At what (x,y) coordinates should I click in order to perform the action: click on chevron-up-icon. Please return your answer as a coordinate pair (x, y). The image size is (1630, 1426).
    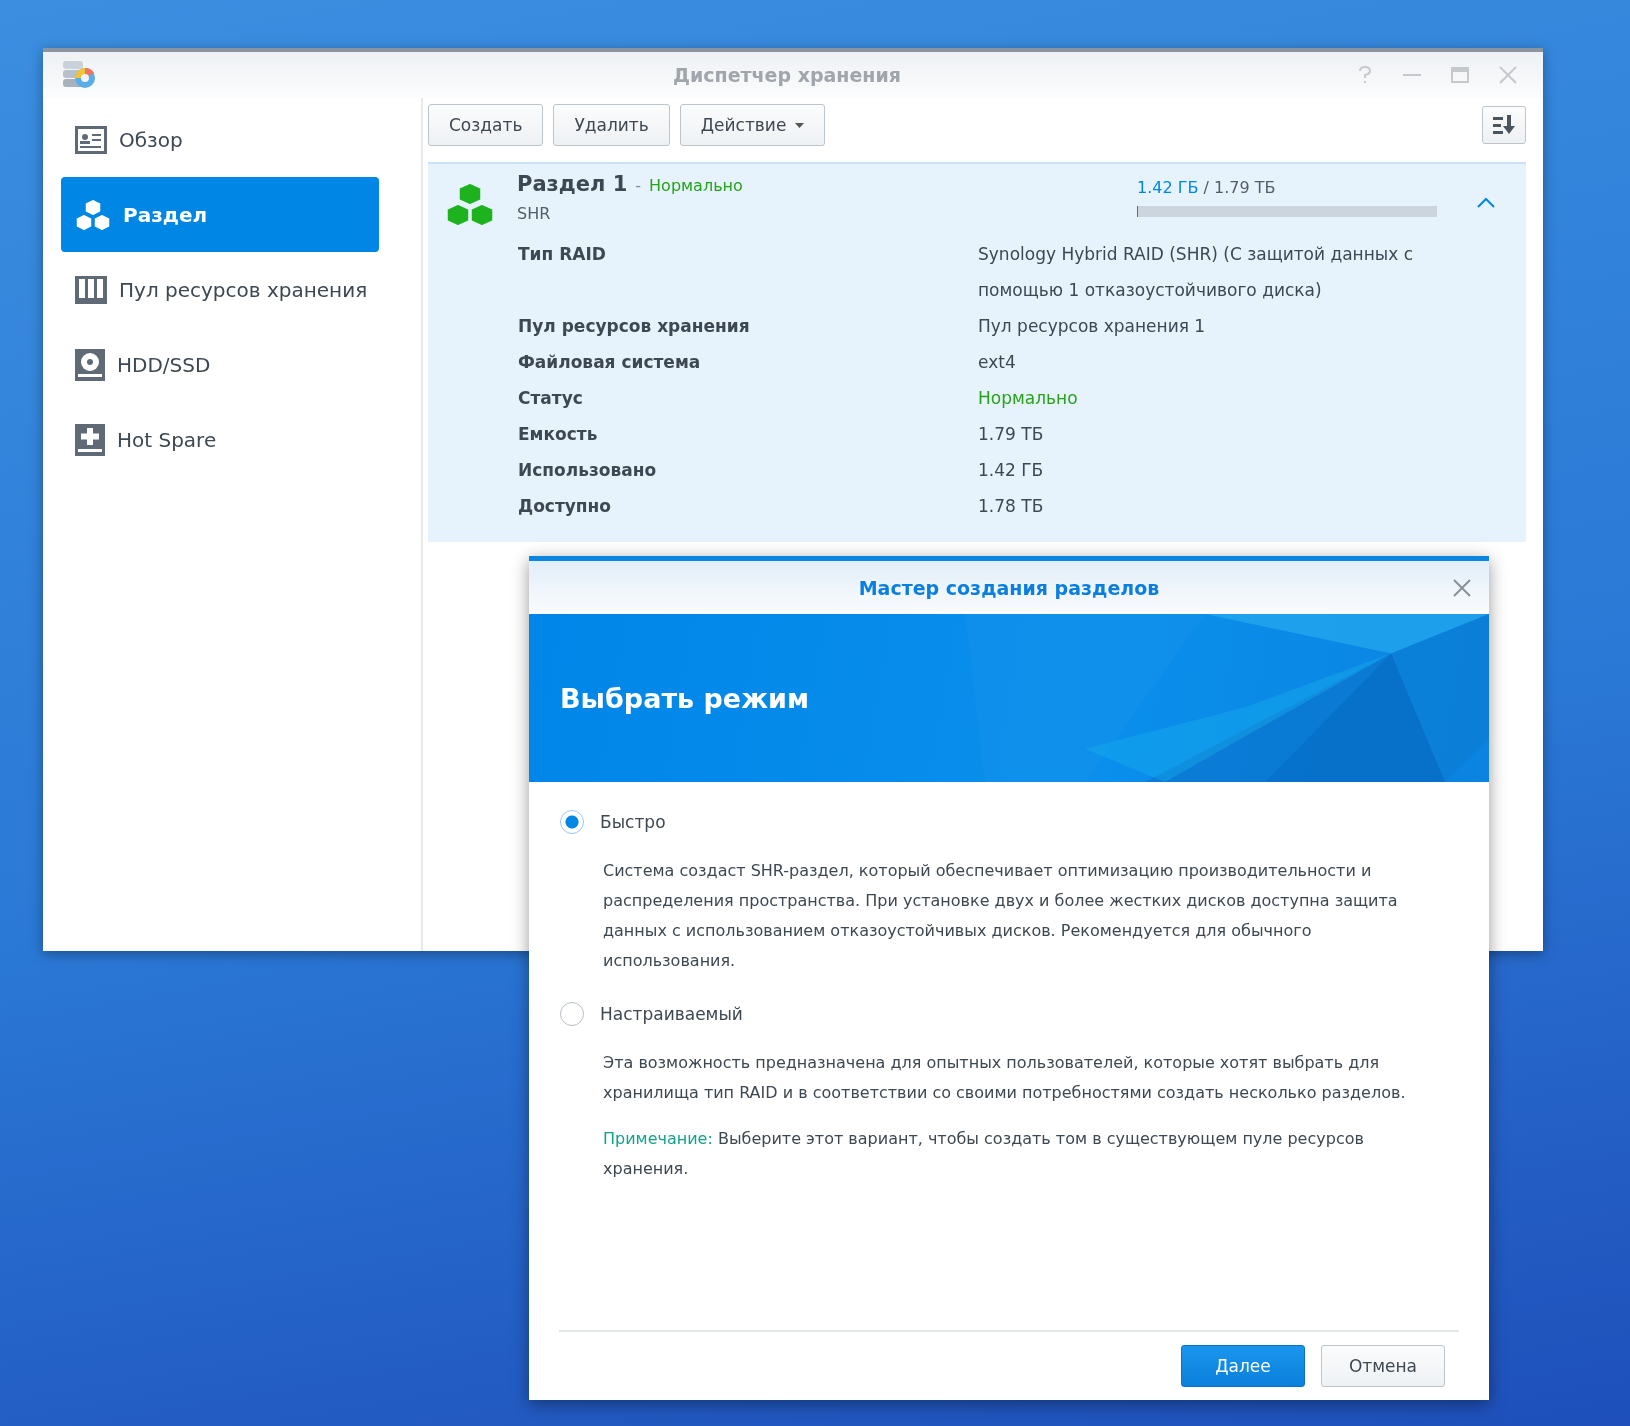
    Looking at the image, I should click on (1486, 202).